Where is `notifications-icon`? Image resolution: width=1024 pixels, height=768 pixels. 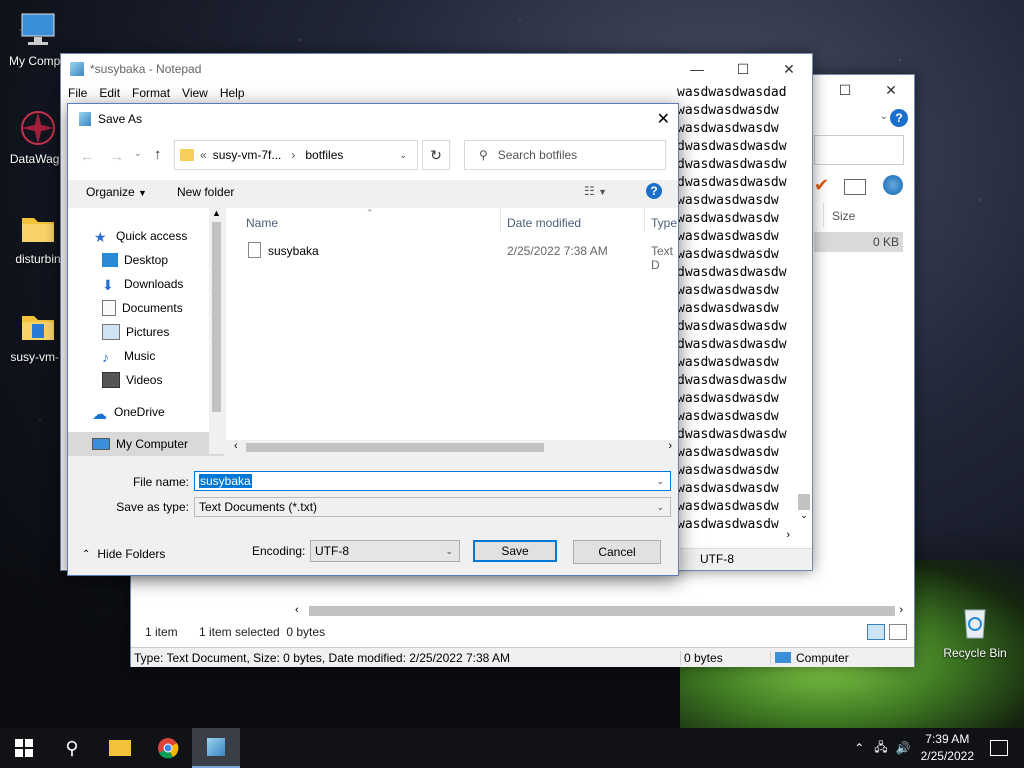
notifications-icon is located at coordinates (999, 748).